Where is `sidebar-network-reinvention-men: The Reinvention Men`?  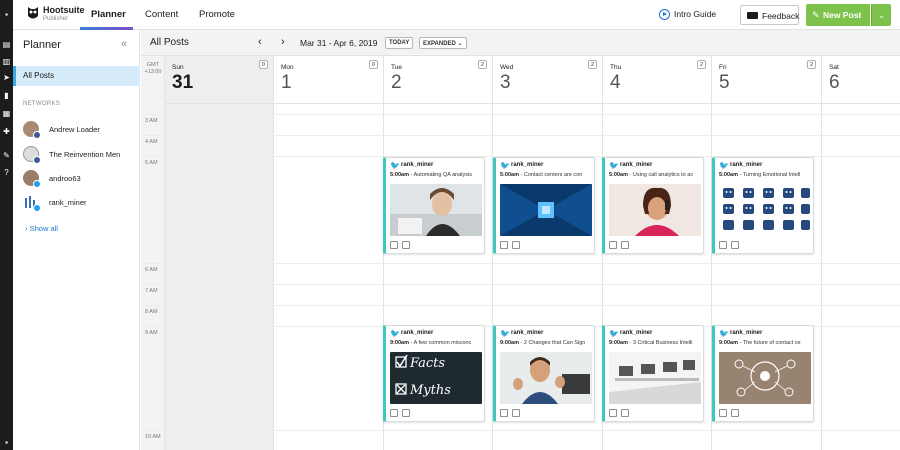
sidebar-network-reinvention-men: The Reinvention Men is located at coordinates (80, 155).